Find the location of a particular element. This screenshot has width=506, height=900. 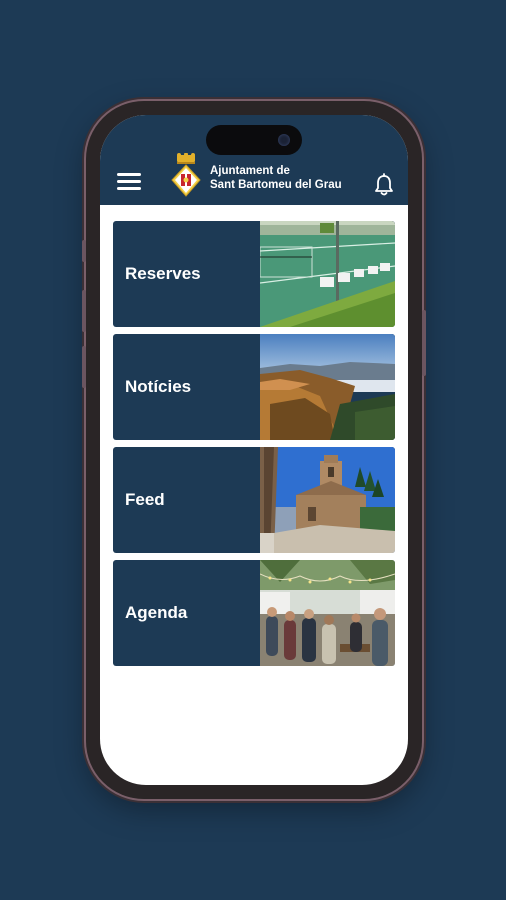

app-title: Ajuntament de Sant Bartomeu del Grau is located at coordinates (276, 178).